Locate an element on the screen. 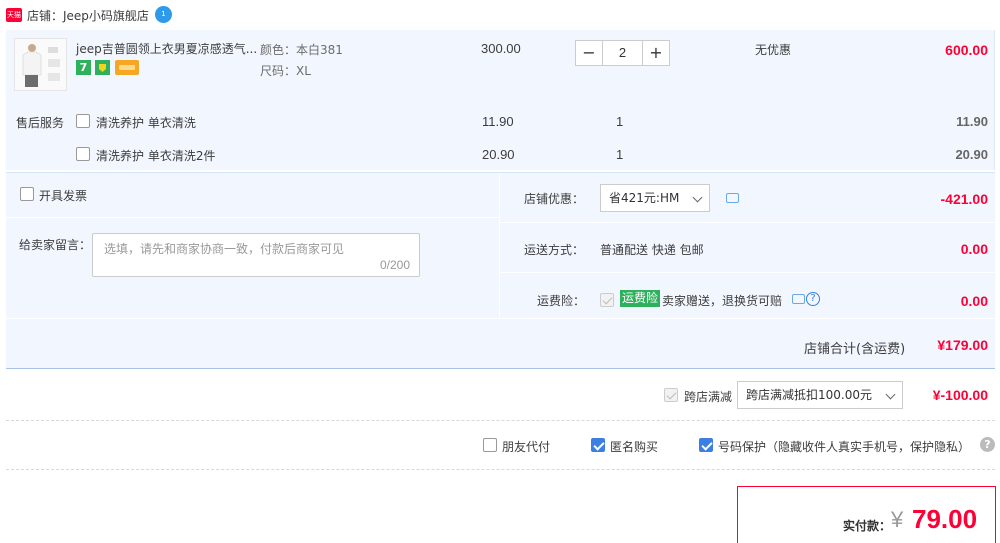 This screenshot has height=543, width=1000. shipping-method: 普通配送 快递 包邮 is located at coordinates (652, 250).